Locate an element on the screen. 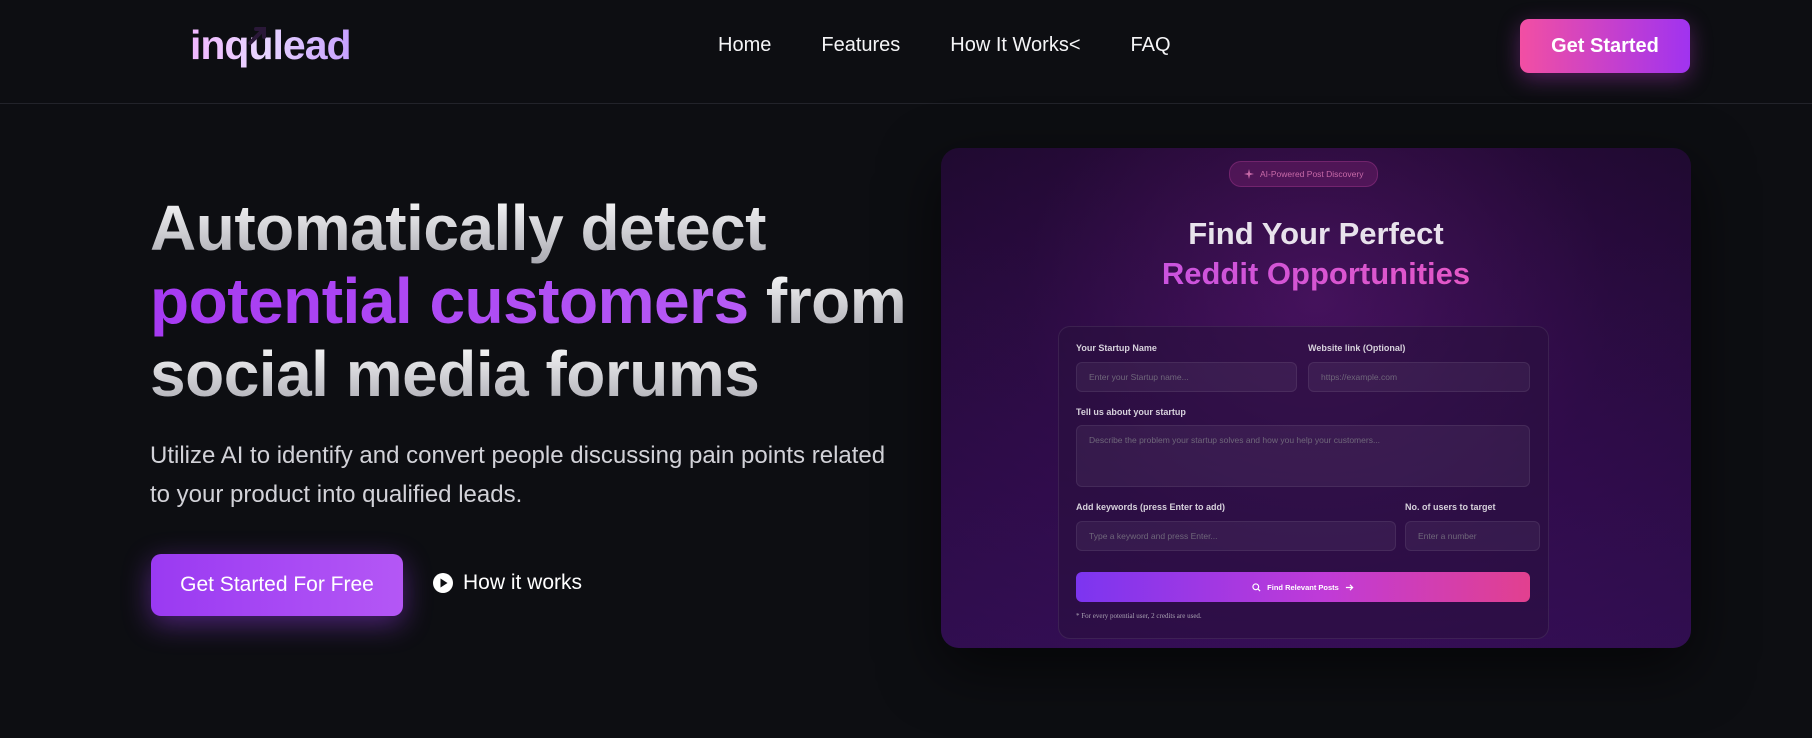 Image resolution: width=1812 pixels, height=738 pixels. sparkle-icon is located at coordinates (1249, 174).